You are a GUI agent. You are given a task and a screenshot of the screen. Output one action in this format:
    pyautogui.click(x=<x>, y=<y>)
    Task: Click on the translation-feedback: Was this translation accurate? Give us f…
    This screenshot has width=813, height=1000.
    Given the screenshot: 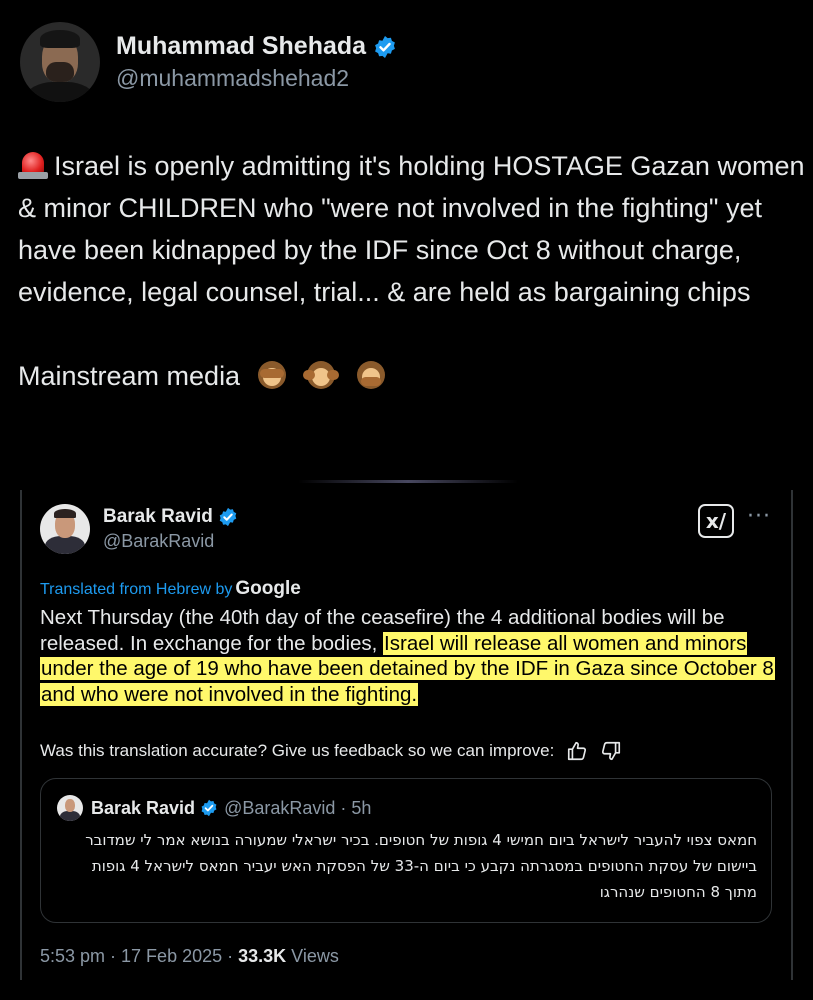 What is the action you would take?
    pyautogui.click(x=331, y=751)
    